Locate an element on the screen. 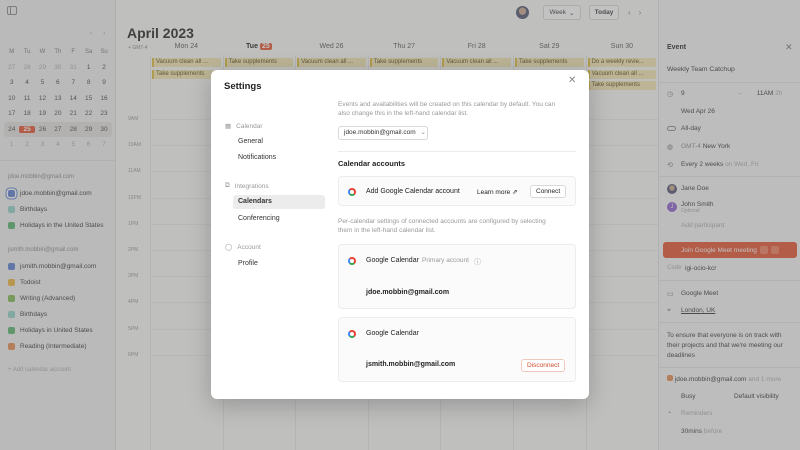 This screenshot has height=450, width=800. nav-group-calendar: ▦ Calendar is located at coordinates (244, 126).